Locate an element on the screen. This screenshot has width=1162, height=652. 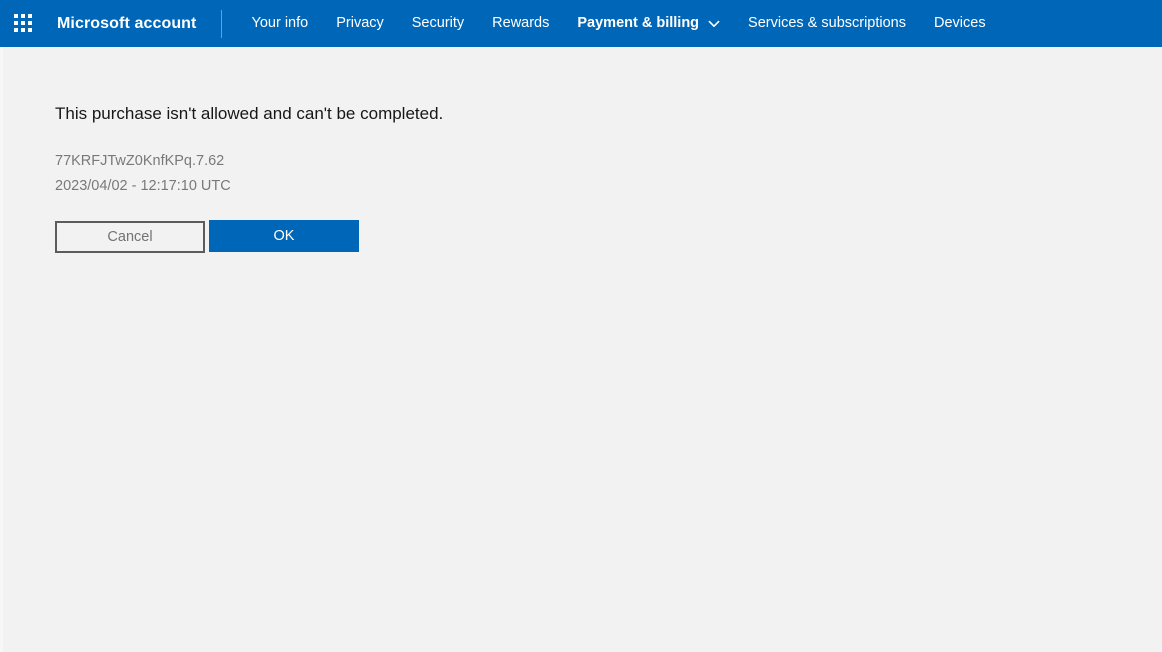
nav-item-your-info: Your info is located at coordinates (280, 23).